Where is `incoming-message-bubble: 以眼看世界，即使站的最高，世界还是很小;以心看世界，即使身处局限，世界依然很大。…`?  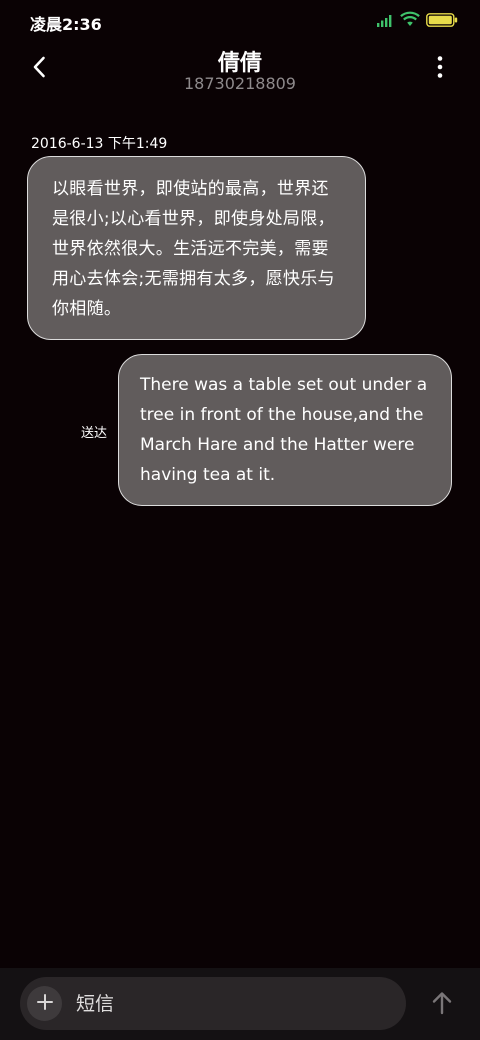
incoming-message-bubble: 以眼看世界，即使站的最高，世界还是很小;以心看世界，即使身处局限，世界依然很大。… is located at coordinates (196, 248).